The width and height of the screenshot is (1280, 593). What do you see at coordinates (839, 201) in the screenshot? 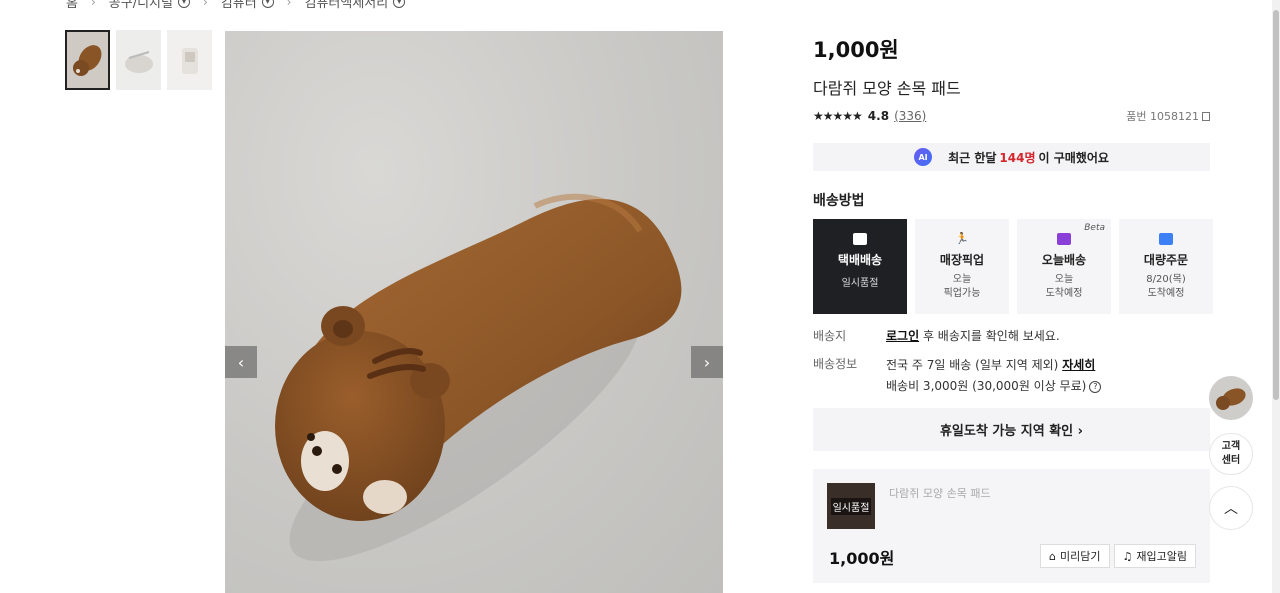
I see `shipping-method-title: 배송방법` at bounding box center [839, 201].